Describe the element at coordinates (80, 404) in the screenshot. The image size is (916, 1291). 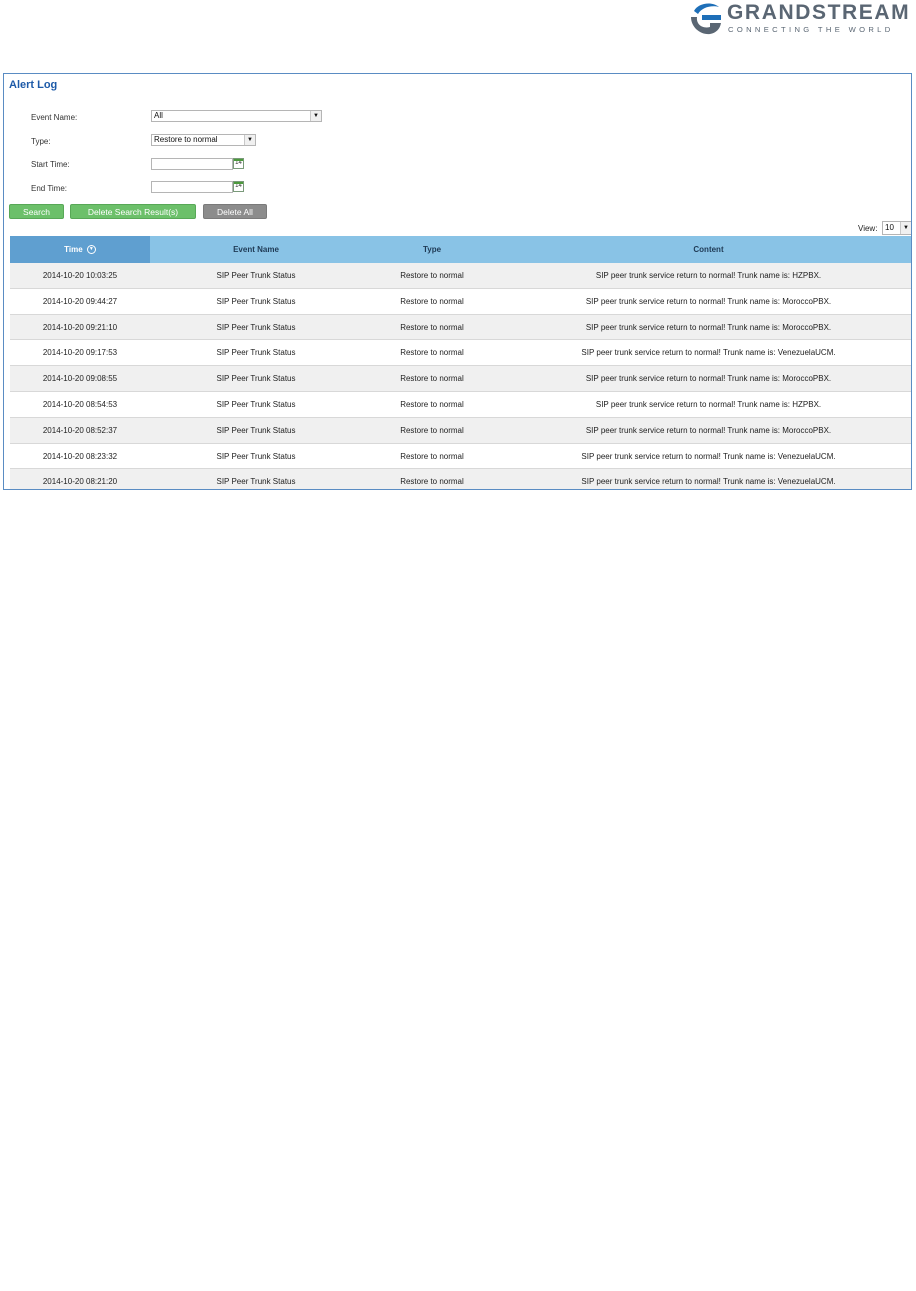
I see `cell-time: 2014-10-20 08:54:53` at that location.